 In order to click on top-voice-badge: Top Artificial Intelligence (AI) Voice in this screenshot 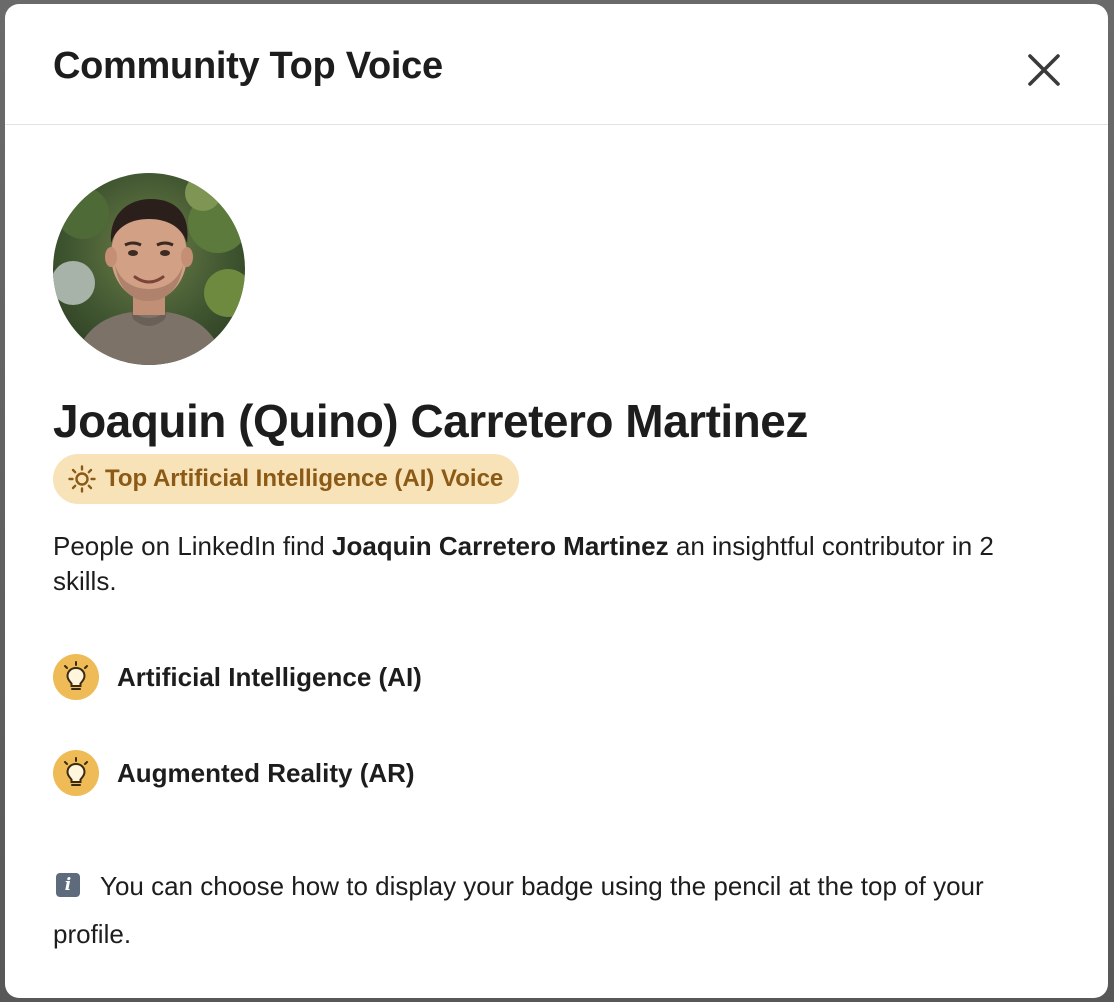, I will do `click(286, 479)`.